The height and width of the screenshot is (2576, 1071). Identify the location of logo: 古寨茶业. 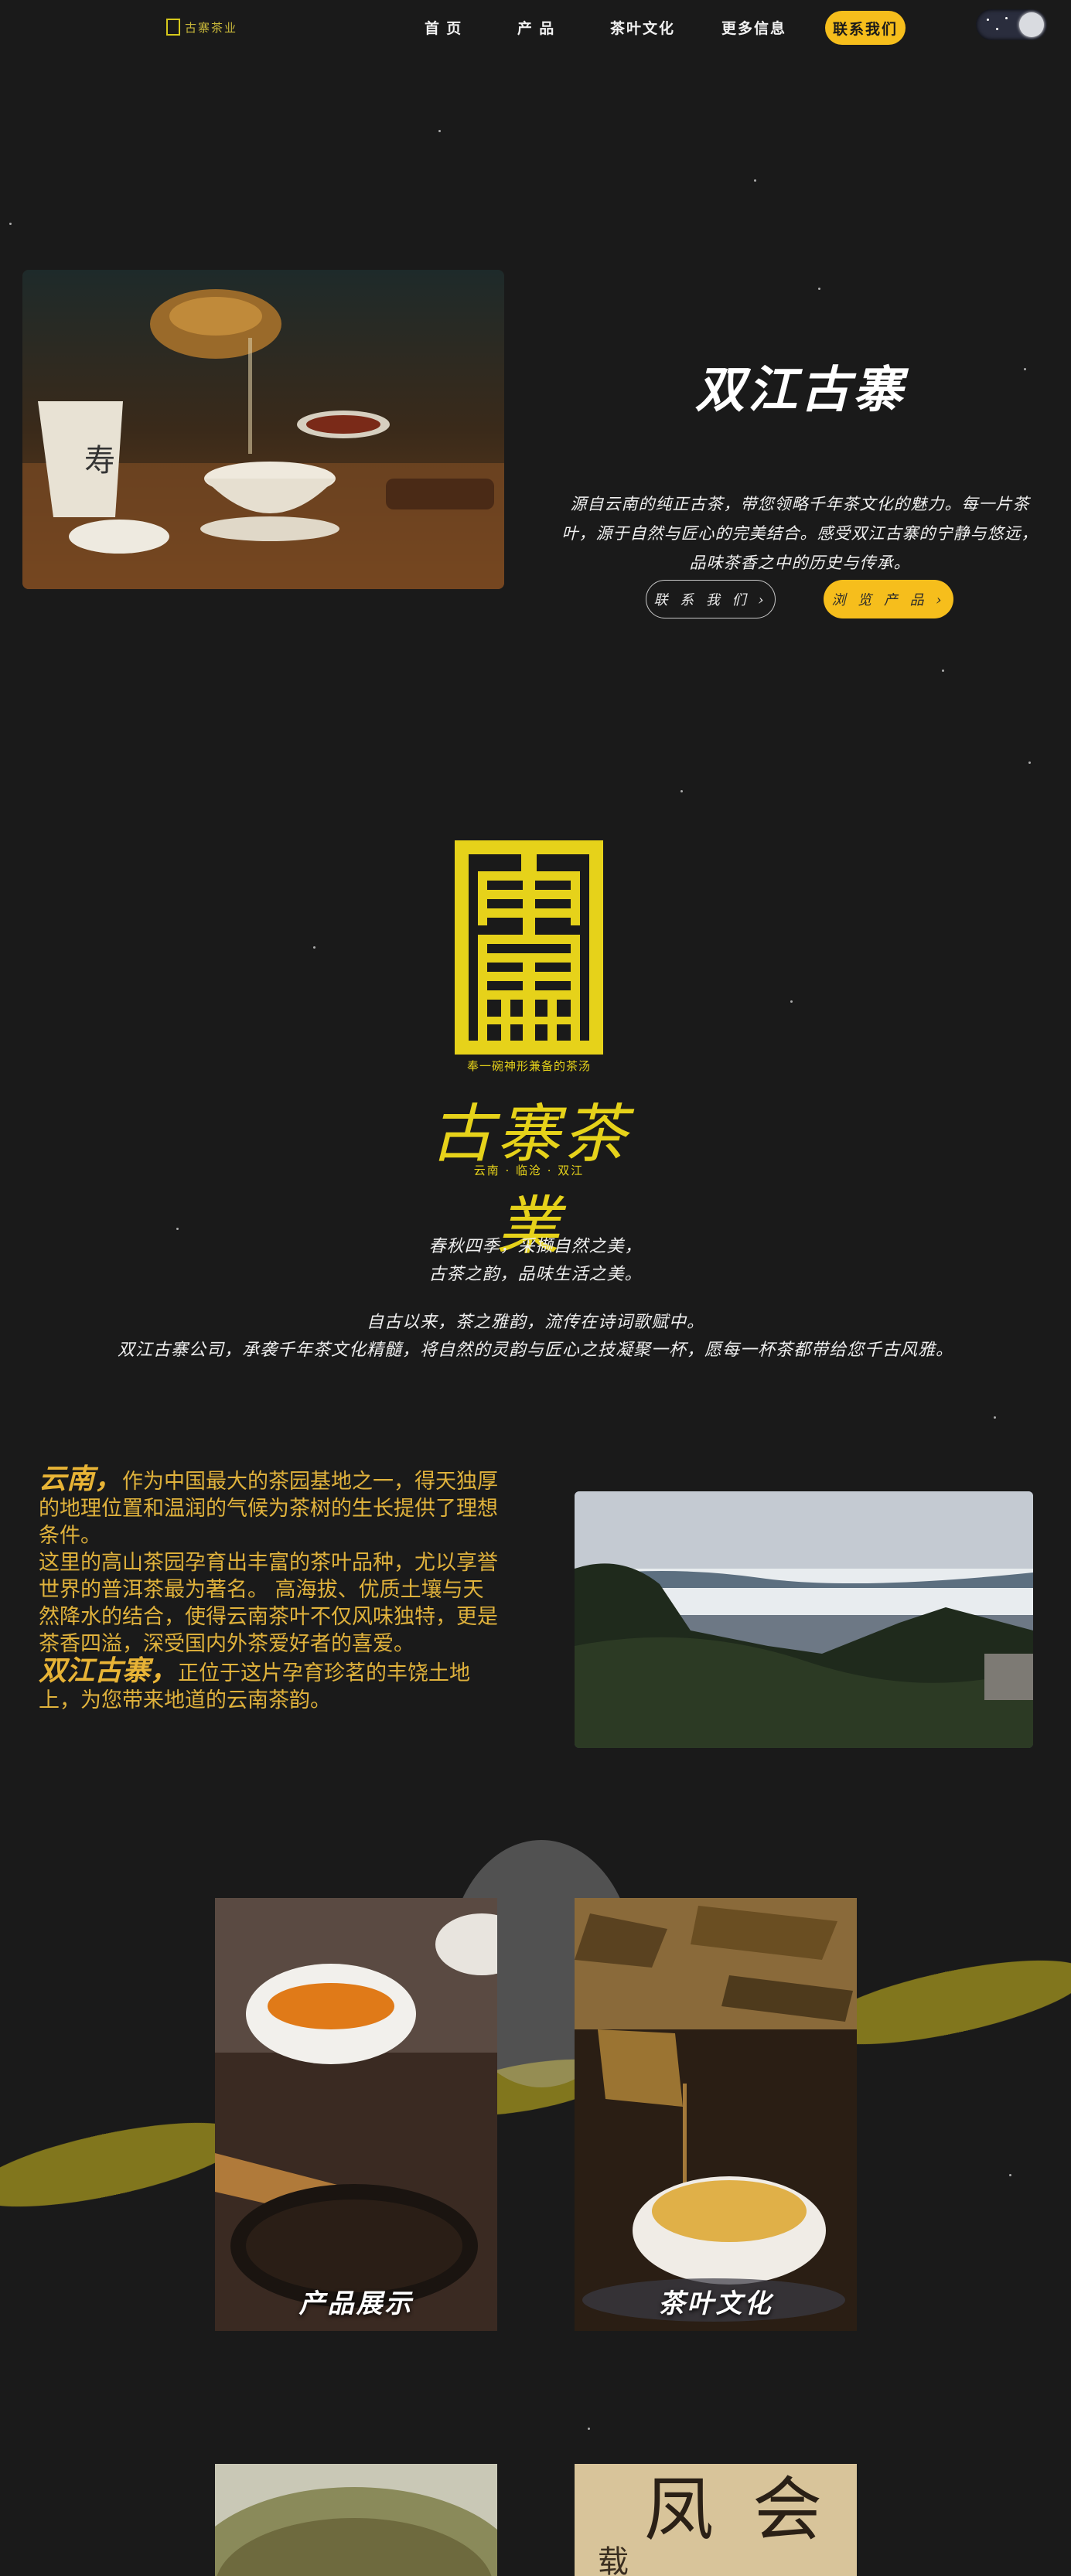
(205, 27).